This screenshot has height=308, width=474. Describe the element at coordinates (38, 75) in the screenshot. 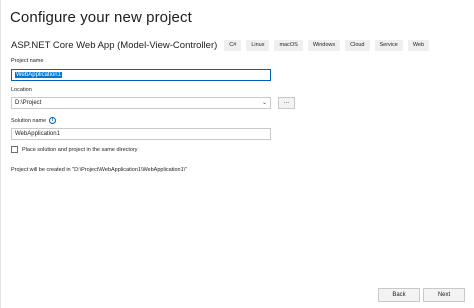

I see `project-name-value: WebApplication1` at that location.